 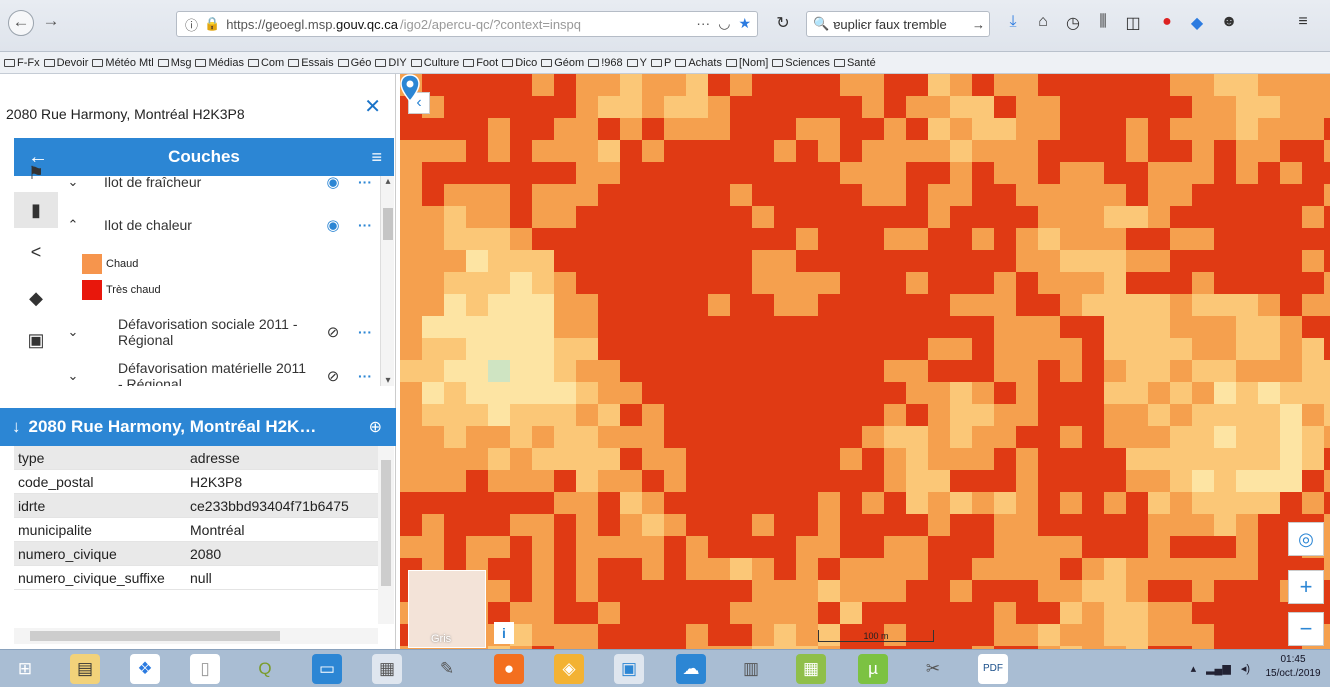 What do you see at coordinates (569, 669) in the screenshot?
I see `viewer-icon: ◈` at bounding box center [569, 669].